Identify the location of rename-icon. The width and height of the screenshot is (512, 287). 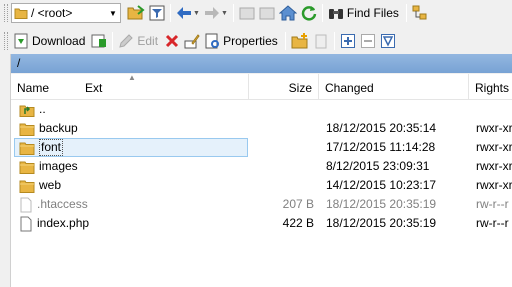
(192, 41).